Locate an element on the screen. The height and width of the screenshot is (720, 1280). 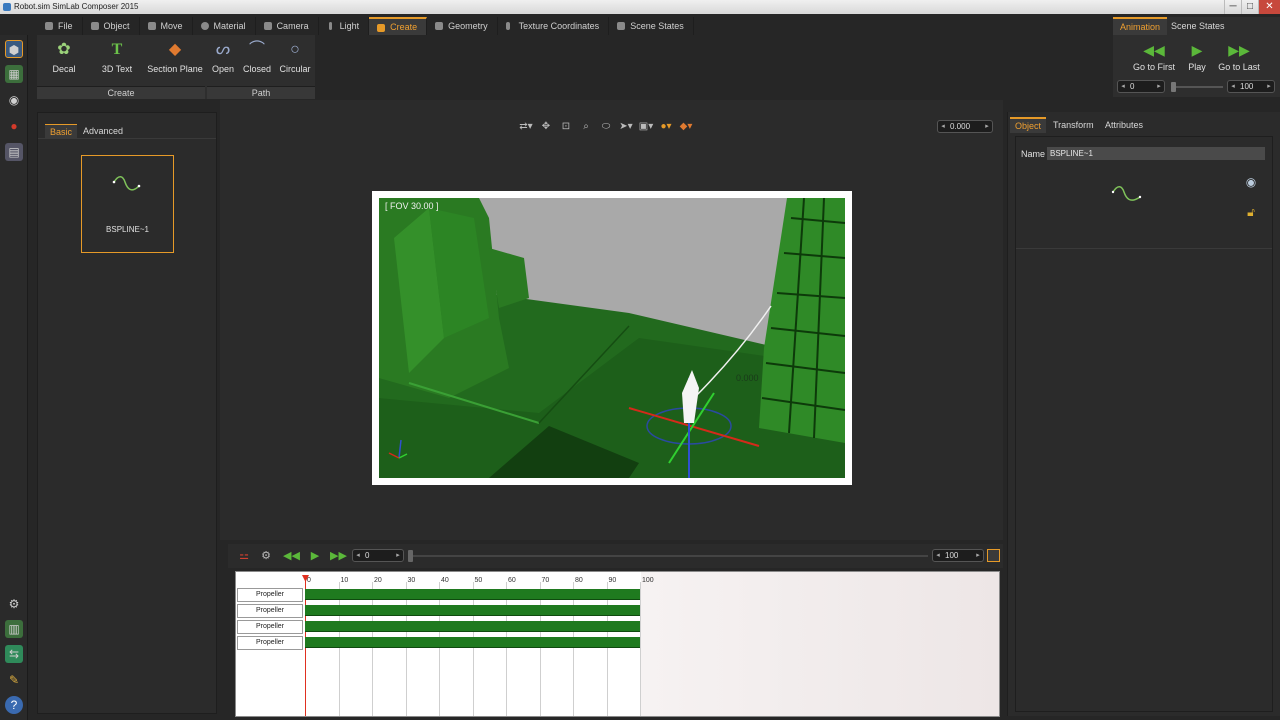
3d-viewport is located at coordinates (612, 338).